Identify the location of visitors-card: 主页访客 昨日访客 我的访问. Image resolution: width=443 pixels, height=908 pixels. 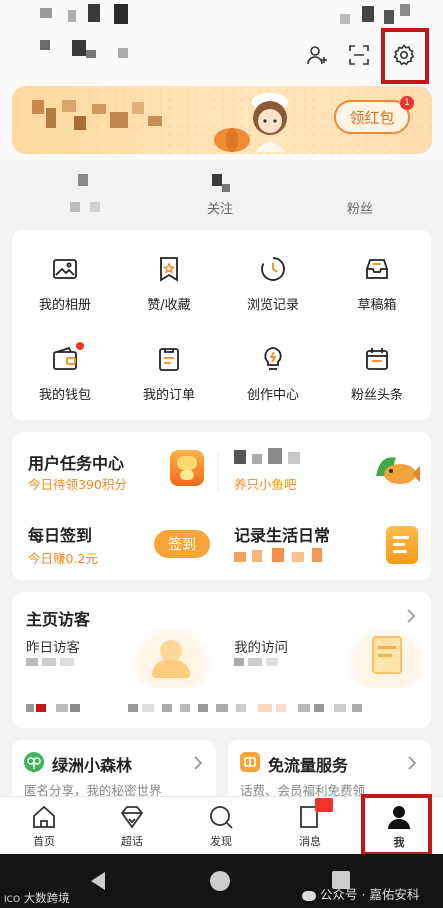
(221, 660).